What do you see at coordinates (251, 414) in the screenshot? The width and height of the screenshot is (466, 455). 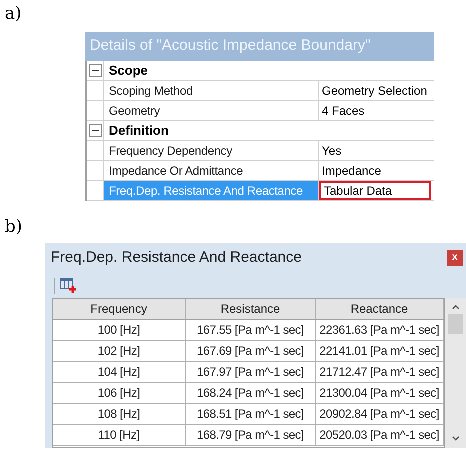 I see `table-cell: 168.51 [Pa m^-1 sec]` at bounding box center [251, 414].